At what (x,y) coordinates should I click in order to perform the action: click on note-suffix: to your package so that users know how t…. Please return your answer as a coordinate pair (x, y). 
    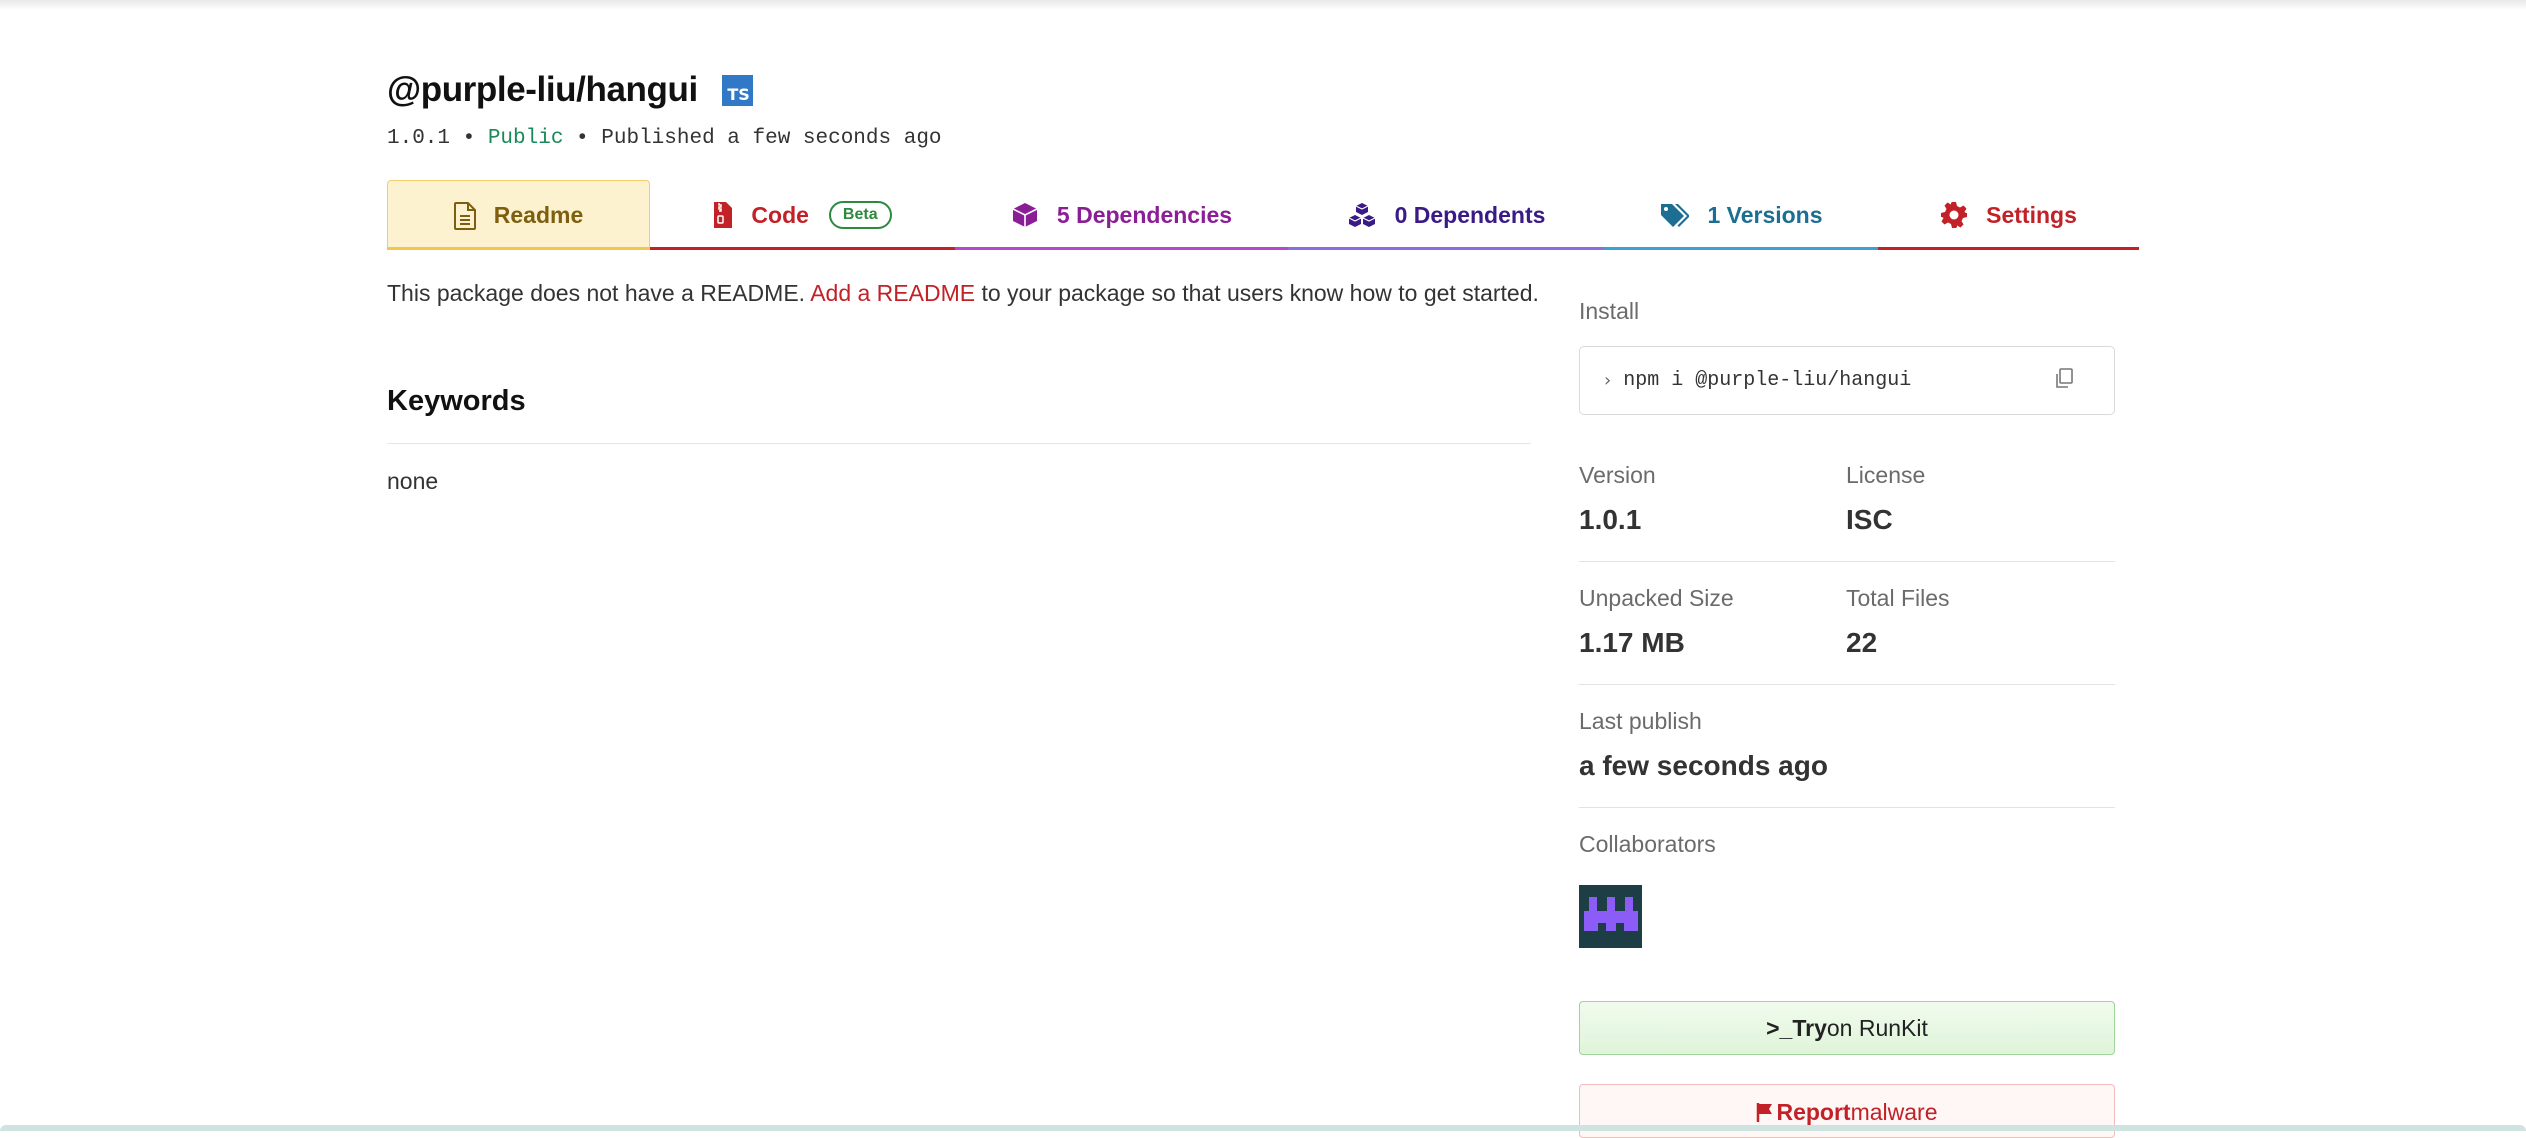
    Looking at the image, I should click on (1257, 293).